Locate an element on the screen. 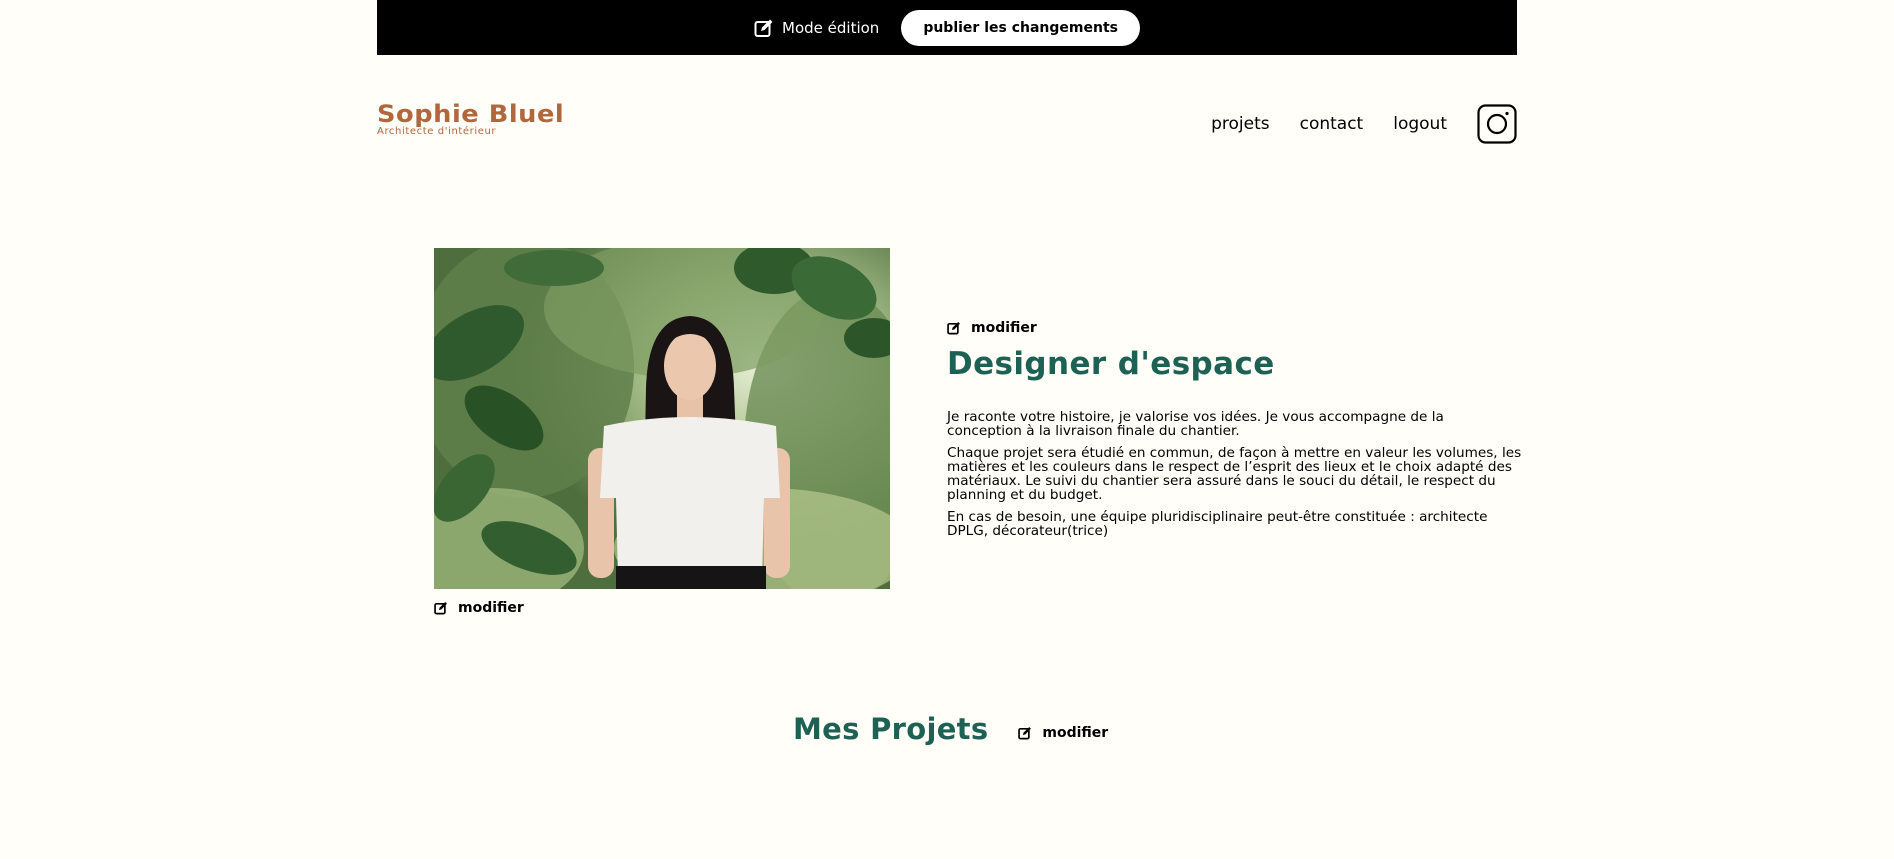 This screenshot has width=1894, height=859. instagram-icon is located at coordinates (1497, 124).